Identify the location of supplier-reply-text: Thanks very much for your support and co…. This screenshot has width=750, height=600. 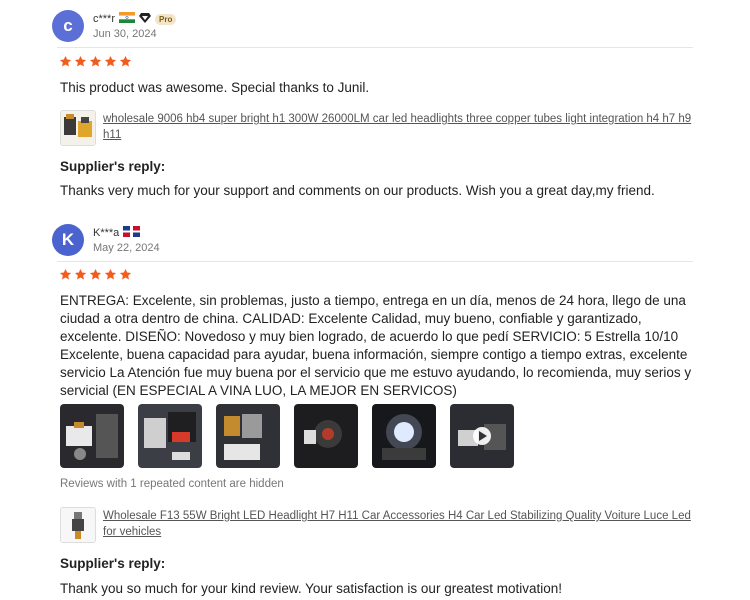
(357, 190).